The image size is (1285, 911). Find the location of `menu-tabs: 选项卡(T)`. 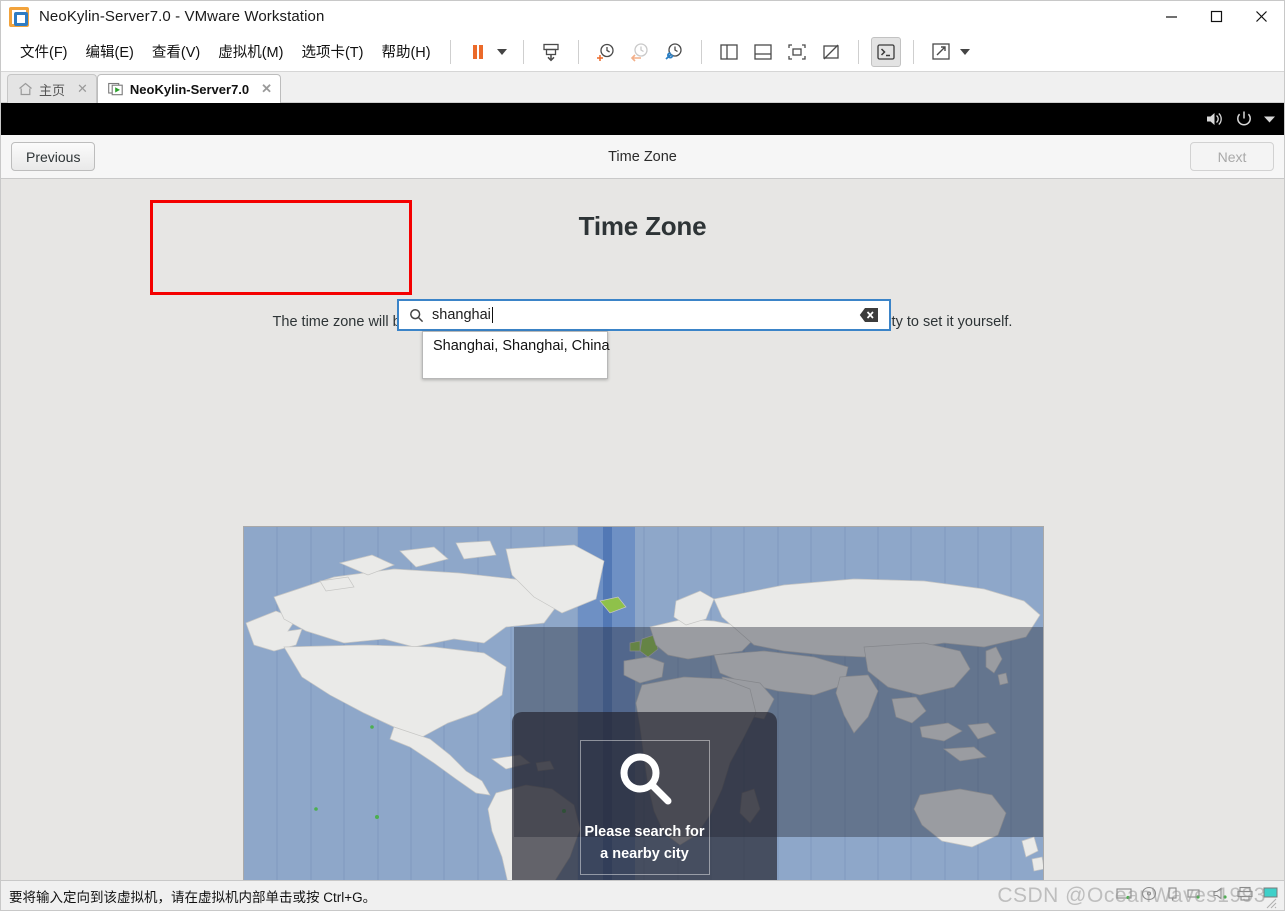

menu-tabs: 选项卡(T) is located at coordinates (332, 51).